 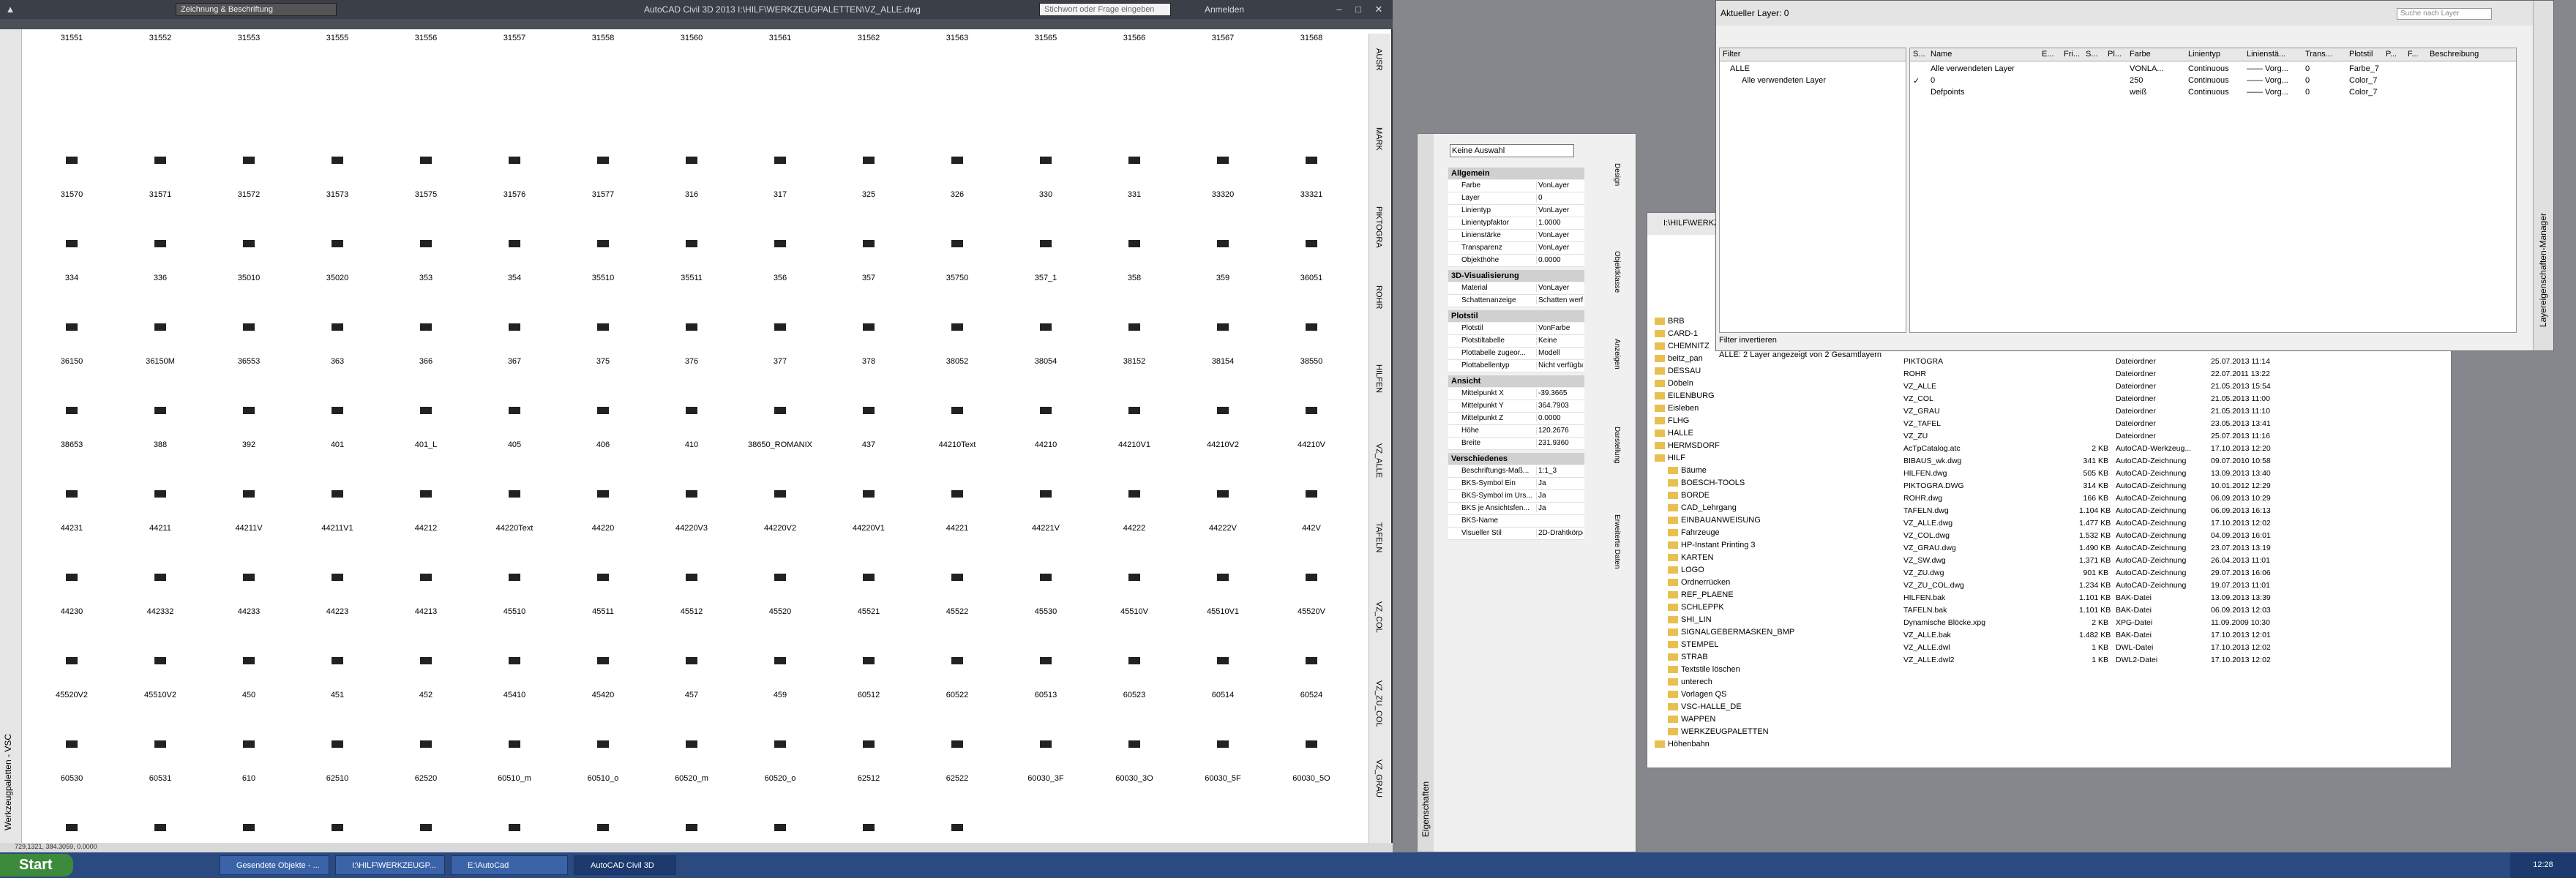 I want to click on invert-filter-checkbox: Filter invertieren, so click(x=1748, y=340).